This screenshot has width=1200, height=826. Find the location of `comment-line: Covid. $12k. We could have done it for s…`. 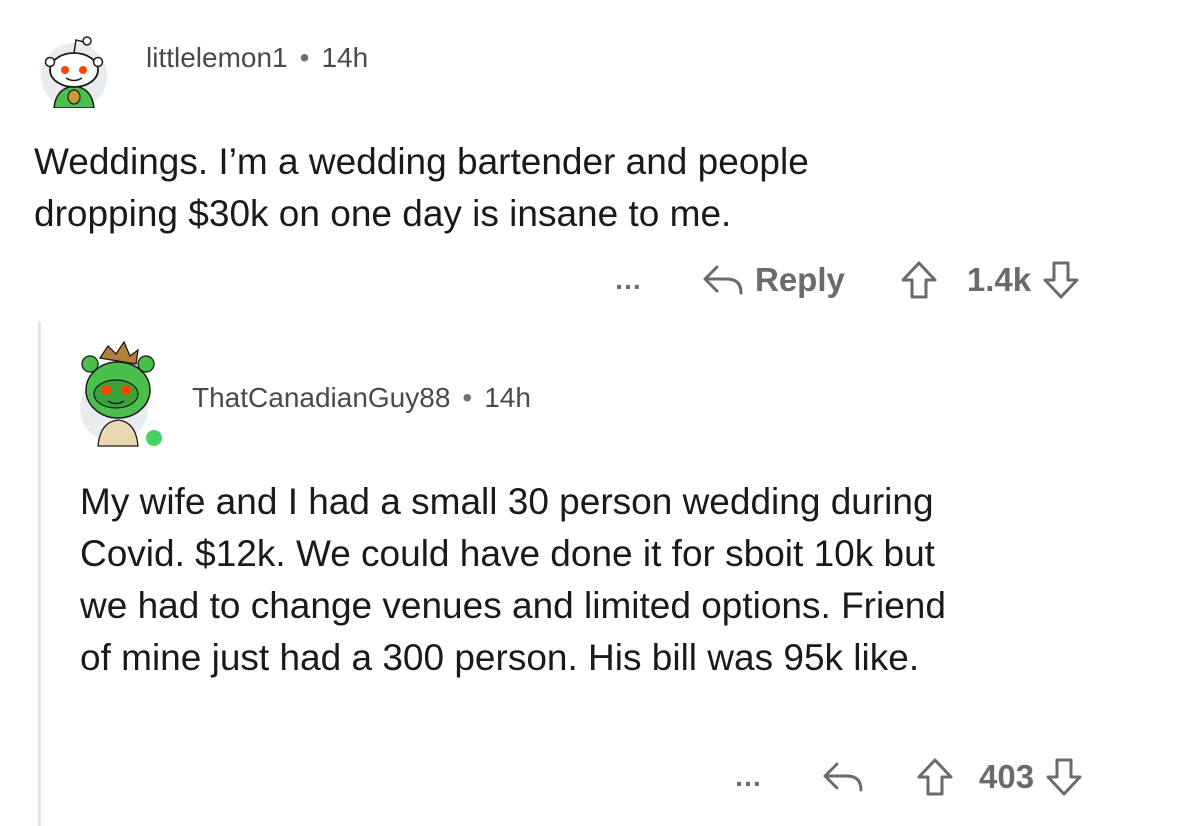

comment-line: Covid. $12k. We could have done it for s… is located at coordinates (507, 553).